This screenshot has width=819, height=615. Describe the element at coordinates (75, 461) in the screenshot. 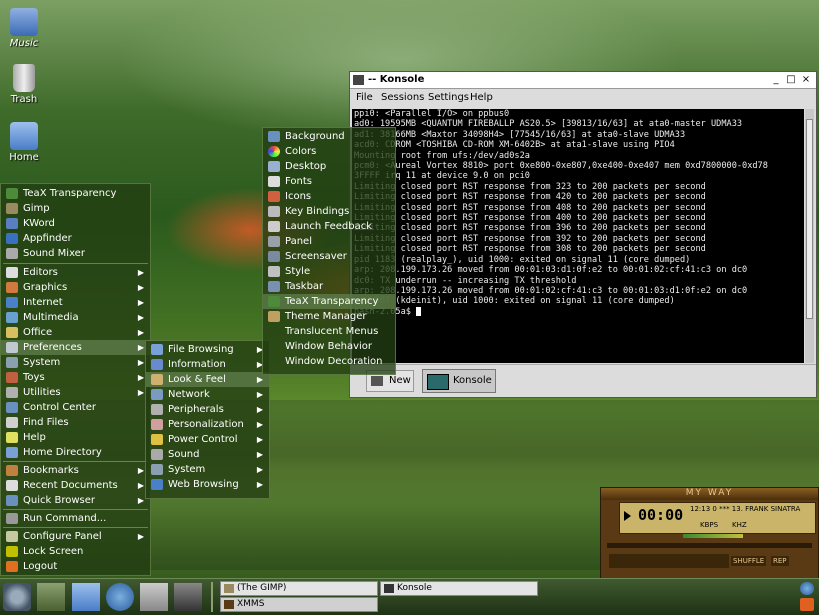

I see `menu-separator` at that location.